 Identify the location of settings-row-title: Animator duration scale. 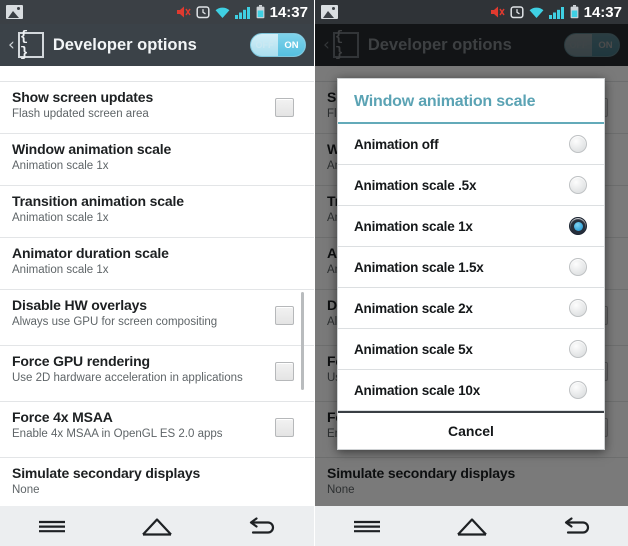
(90, 253).